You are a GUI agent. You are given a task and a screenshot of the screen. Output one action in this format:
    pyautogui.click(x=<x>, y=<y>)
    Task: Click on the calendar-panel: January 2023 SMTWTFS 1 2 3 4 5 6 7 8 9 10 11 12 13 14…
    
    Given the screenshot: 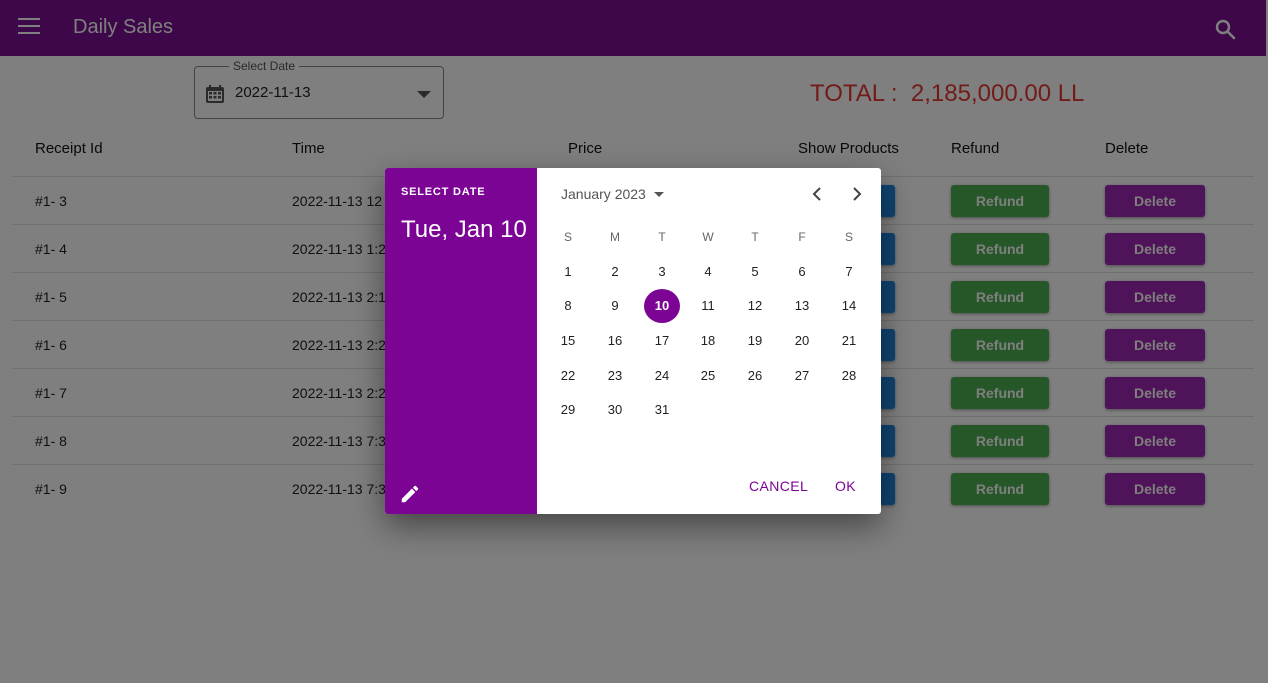 What is the action you would take?
    pyautogui.click(x=709, y=341)
    